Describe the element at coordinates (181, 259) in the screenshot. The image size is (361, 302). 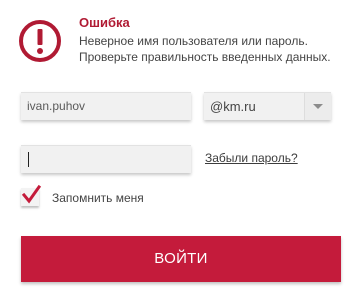
I see `login-button: ВОЙТИ` at that location.